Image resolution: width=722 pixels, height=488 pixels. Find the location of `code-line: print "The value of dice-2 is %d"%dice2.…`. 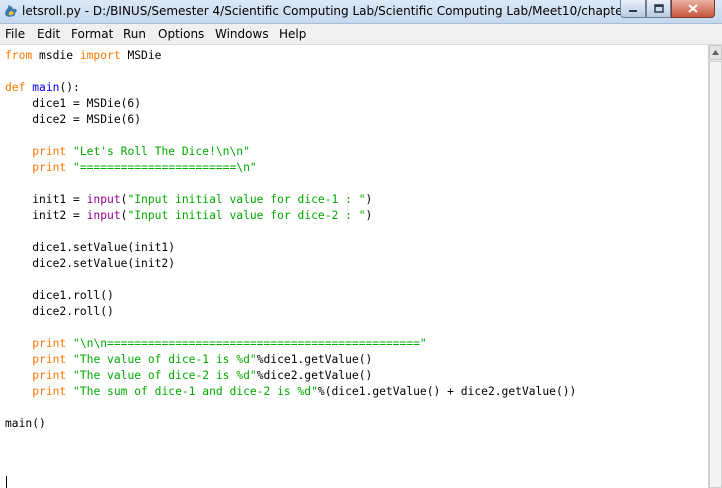

code-line: print "The value of dice-2 is %d"%dice2.… is located at coordinates (290, 376).